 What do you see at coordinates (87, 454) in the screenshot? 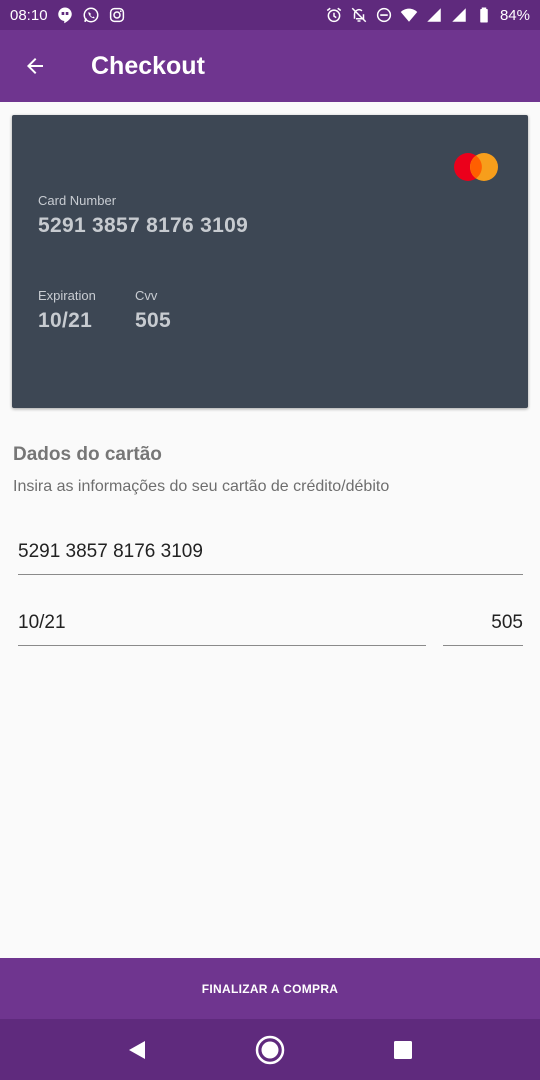
I see `card-data-title: Dados do cartão` at bounding box center [87, 454].